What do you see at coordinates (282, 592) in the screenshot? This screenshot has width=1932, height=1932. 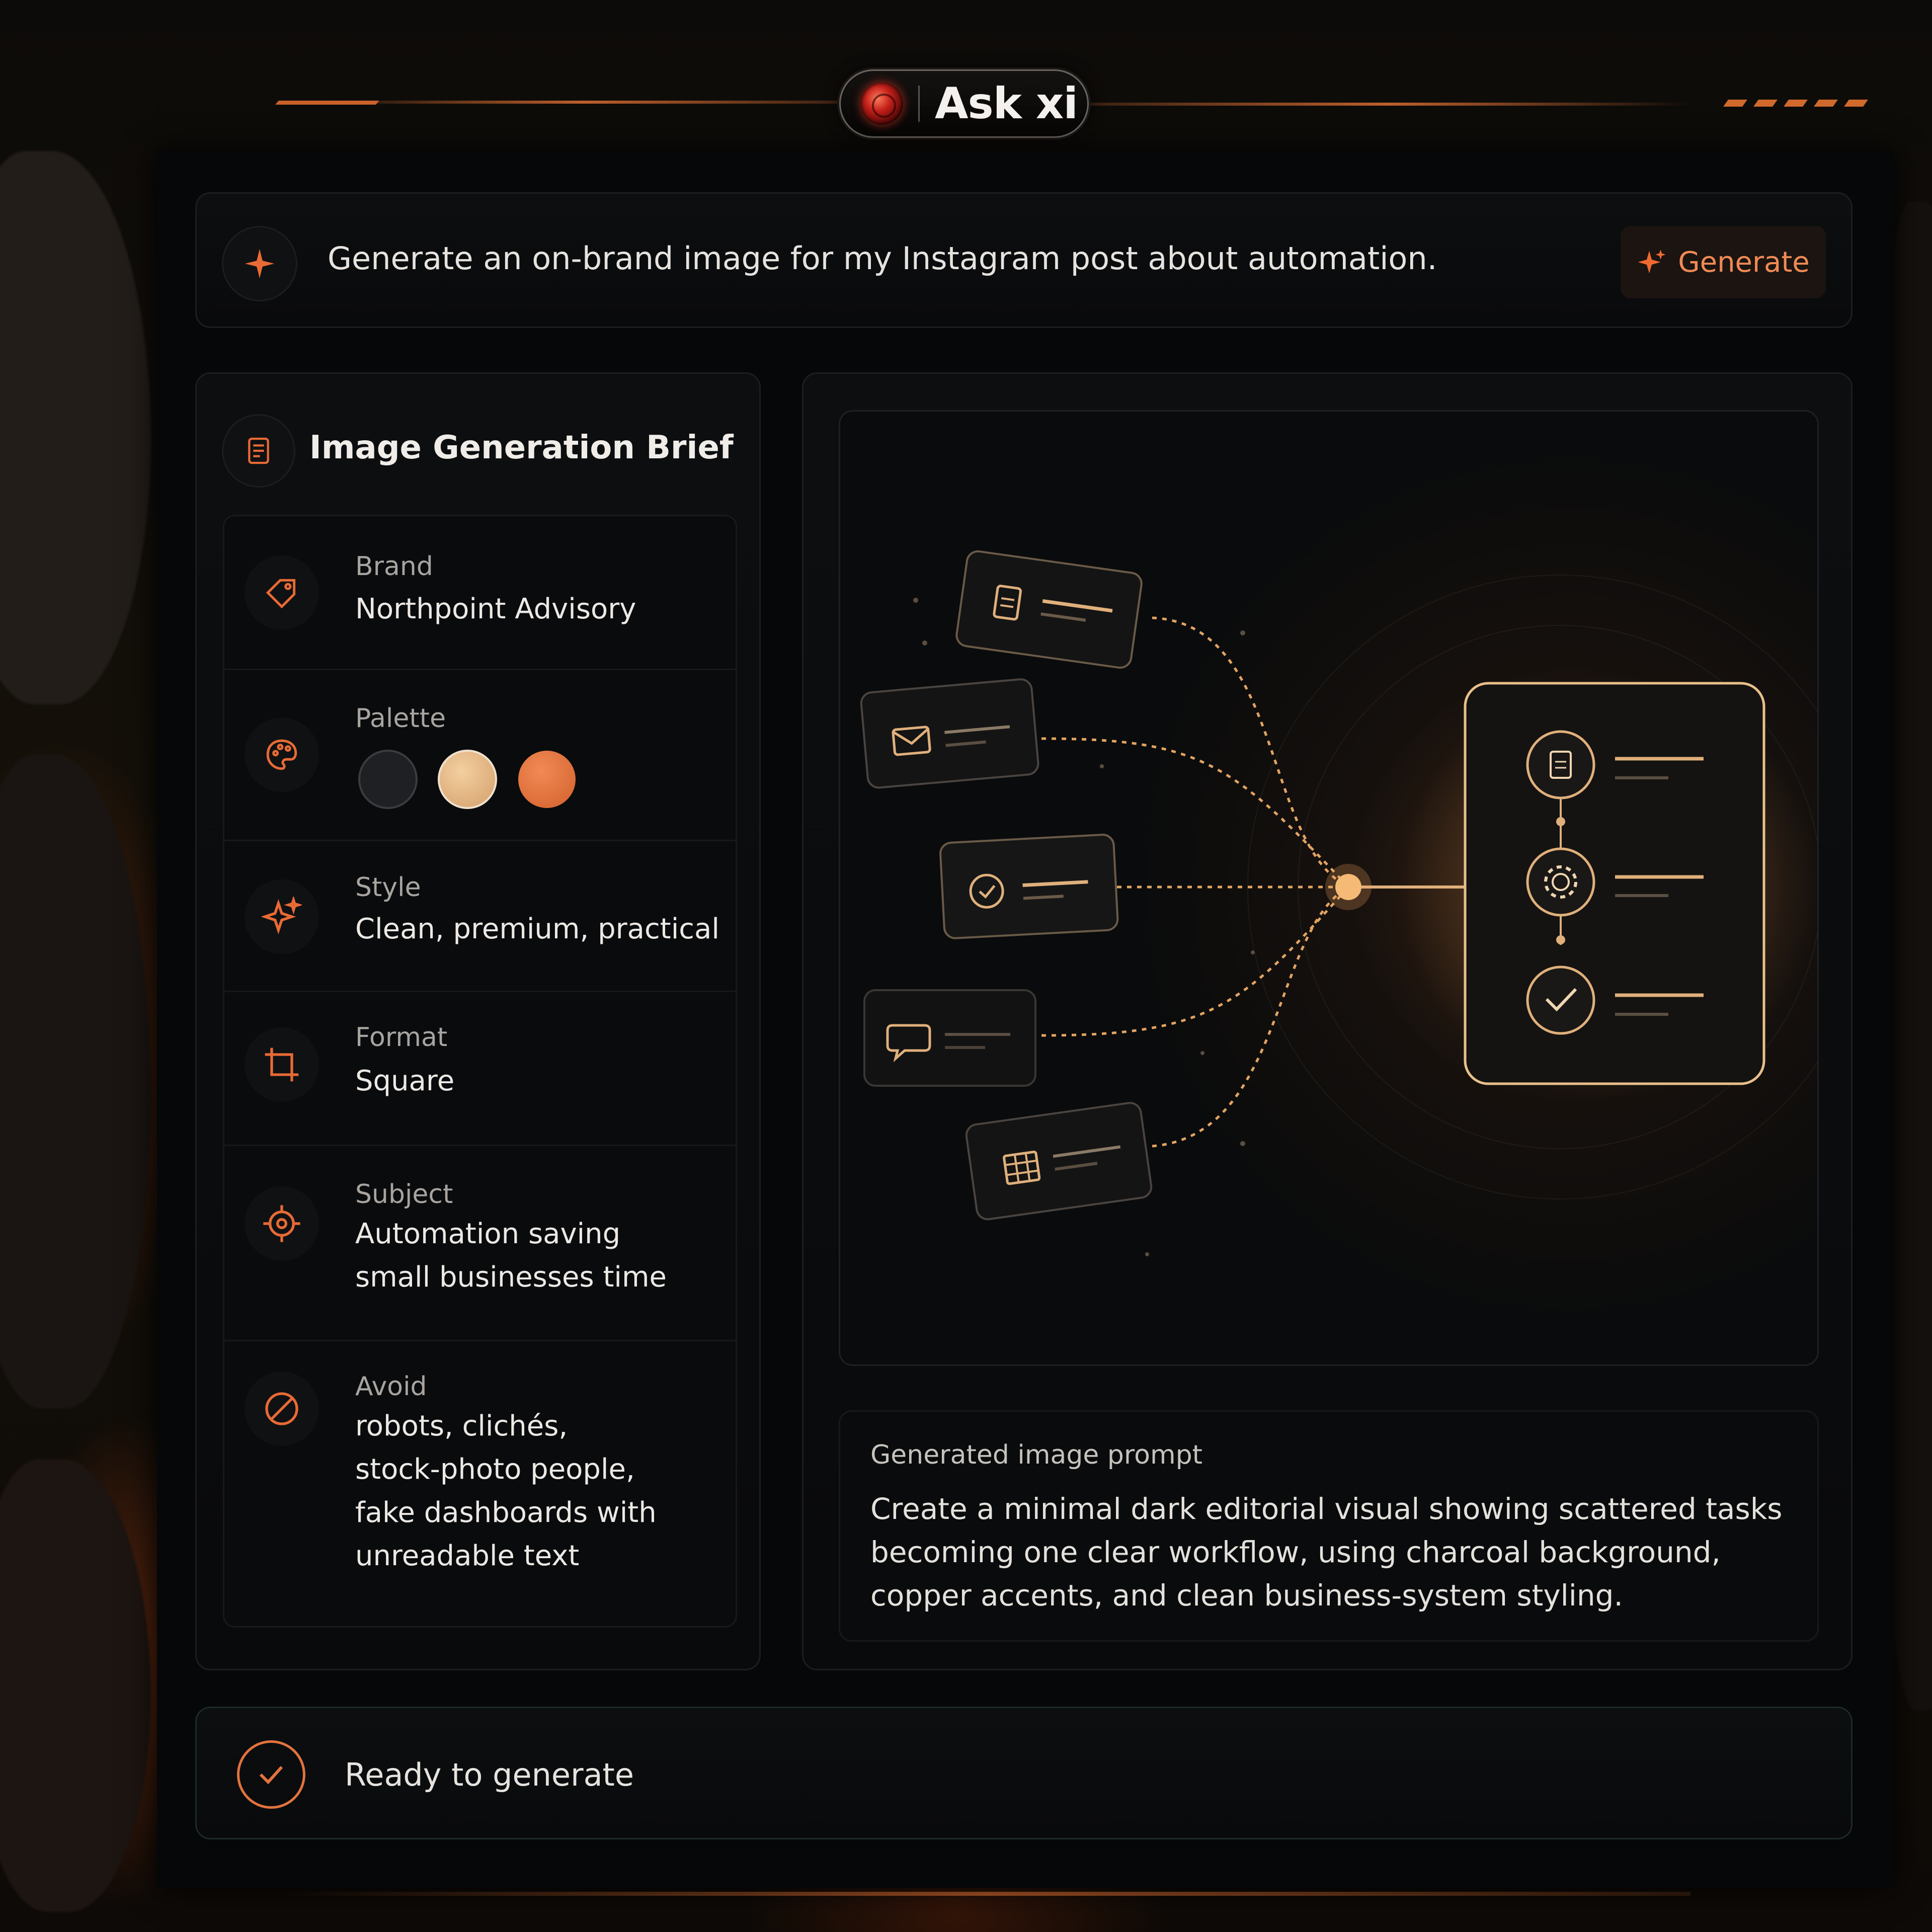 I see `tag-icon` at bounding box center [282, 592].